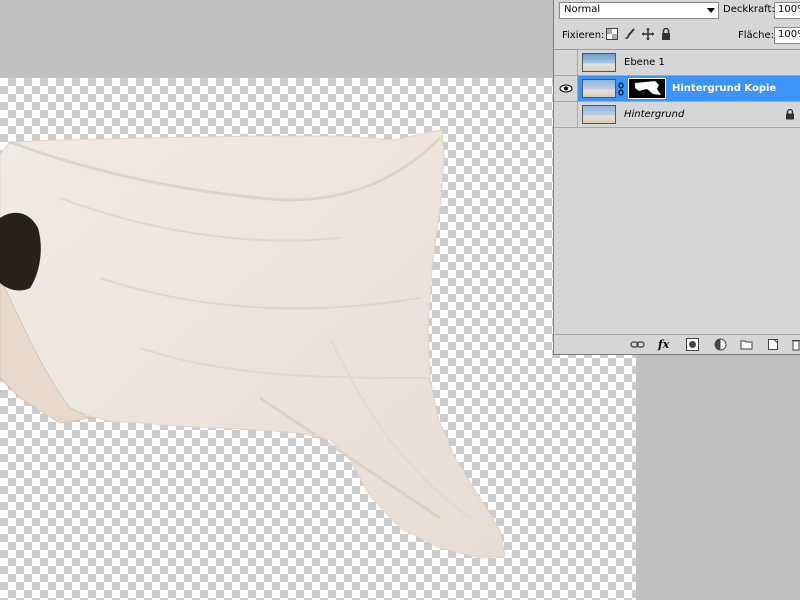  Describe the element at coordinates (747, 344) in the screenshot. I see `new-group-icon` at that location.